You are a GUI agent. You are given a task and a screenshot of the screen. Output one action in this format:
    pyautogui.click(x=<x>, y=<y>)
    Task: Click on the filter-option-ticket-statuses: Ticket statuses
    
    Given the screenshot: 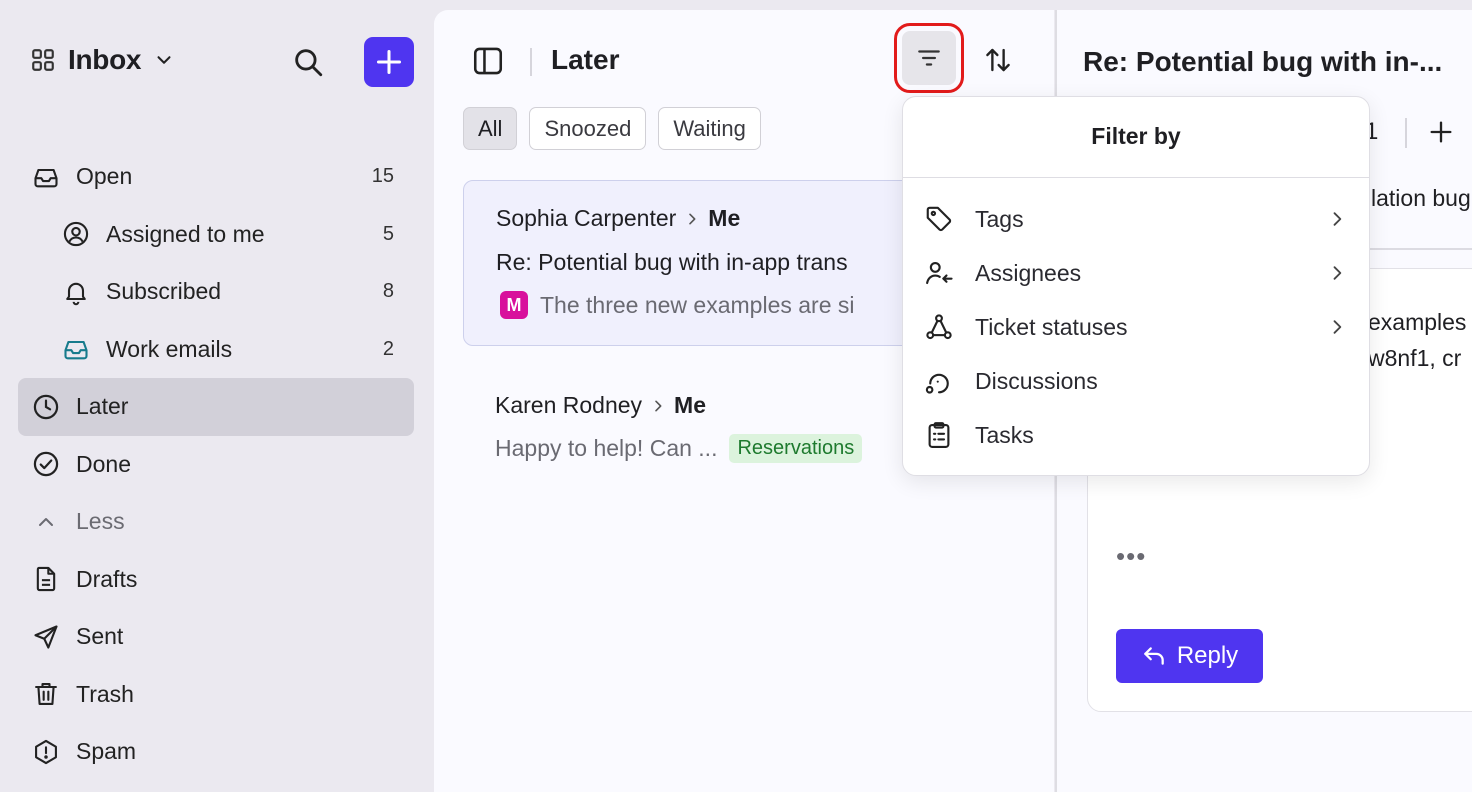 What is the action you would take?
    pyautogui.click(x=1136, y=327)
    